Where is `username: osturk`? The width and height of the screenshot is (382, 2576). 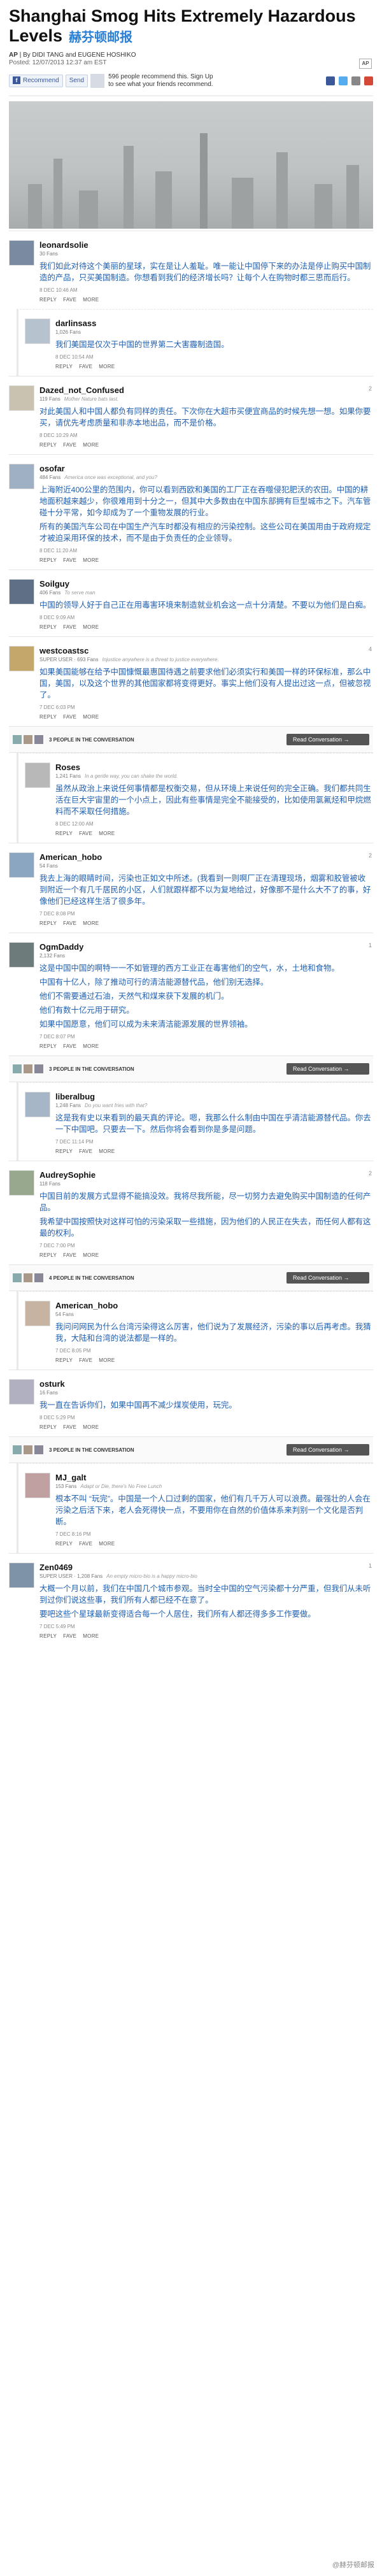 username: osturk is located at coordinates (206, 1384).